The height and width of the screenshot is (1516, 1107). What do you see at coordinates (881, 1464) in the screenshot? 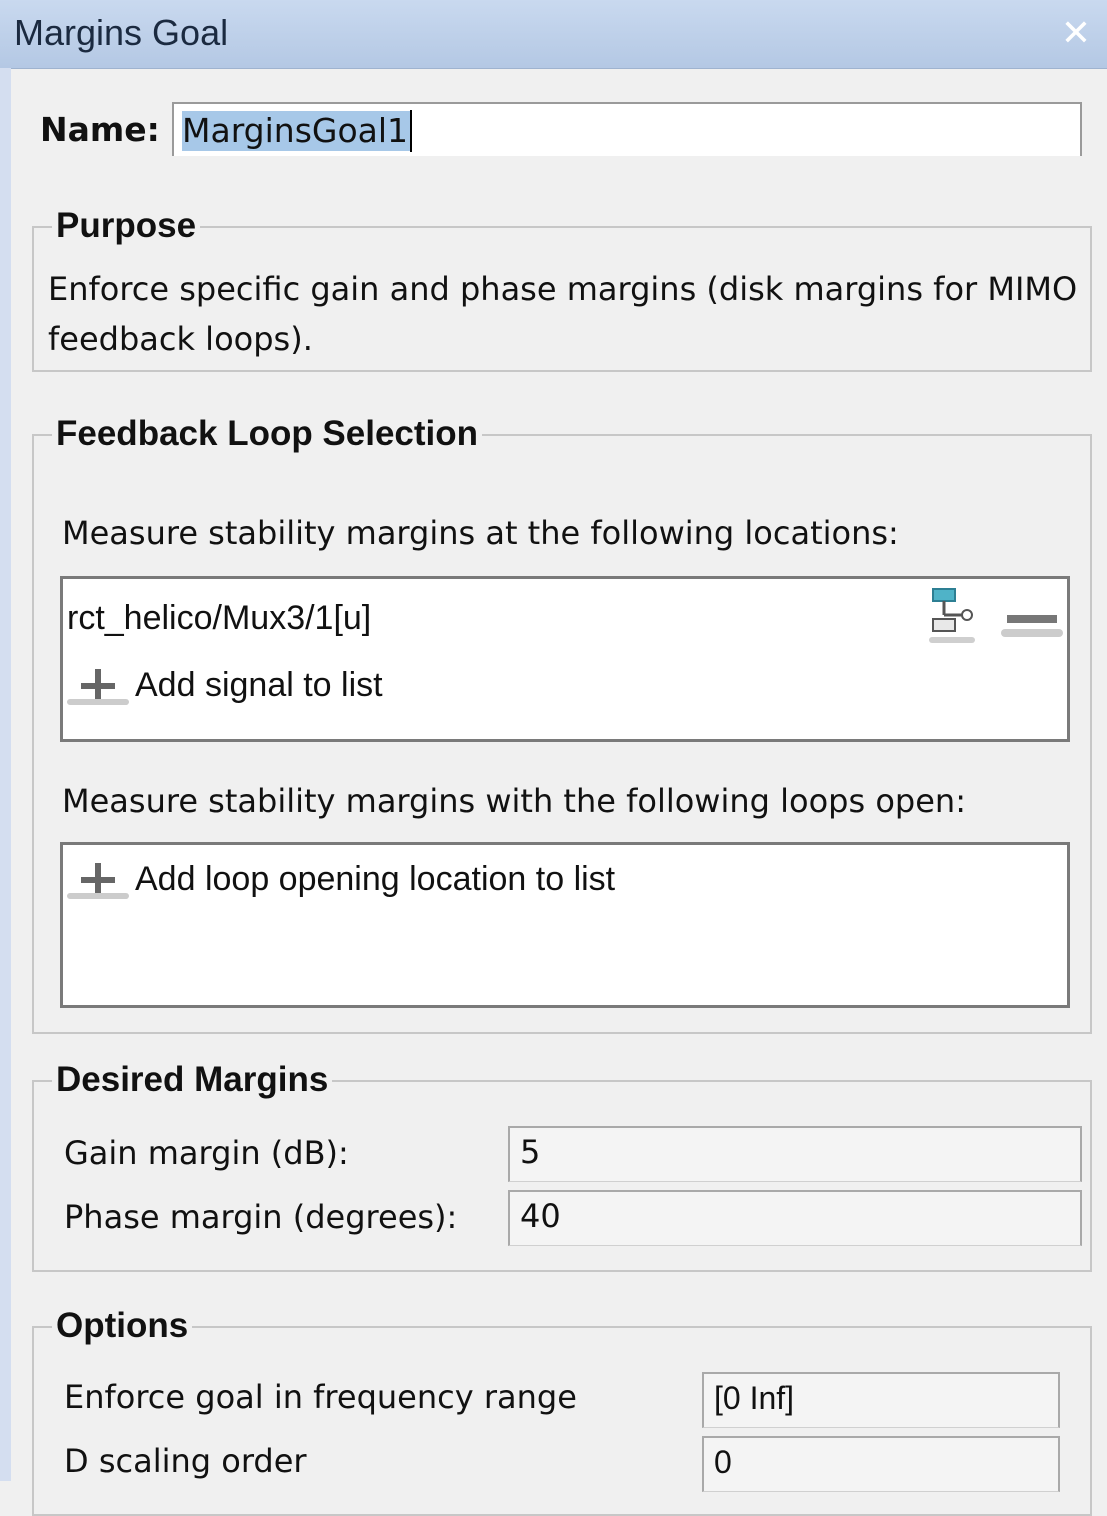
I see `d-scaling-field: 0` at bounding box center [881, 1464].